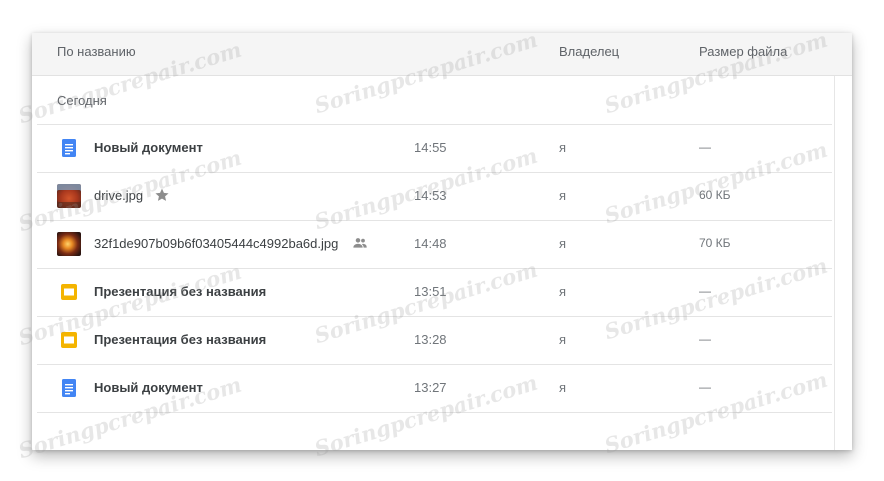 The height and width of the screenshot is (481, 884). Describe the element at coordinates (834, 263) in the screenshot. I see `scrollbar-track` at that location.